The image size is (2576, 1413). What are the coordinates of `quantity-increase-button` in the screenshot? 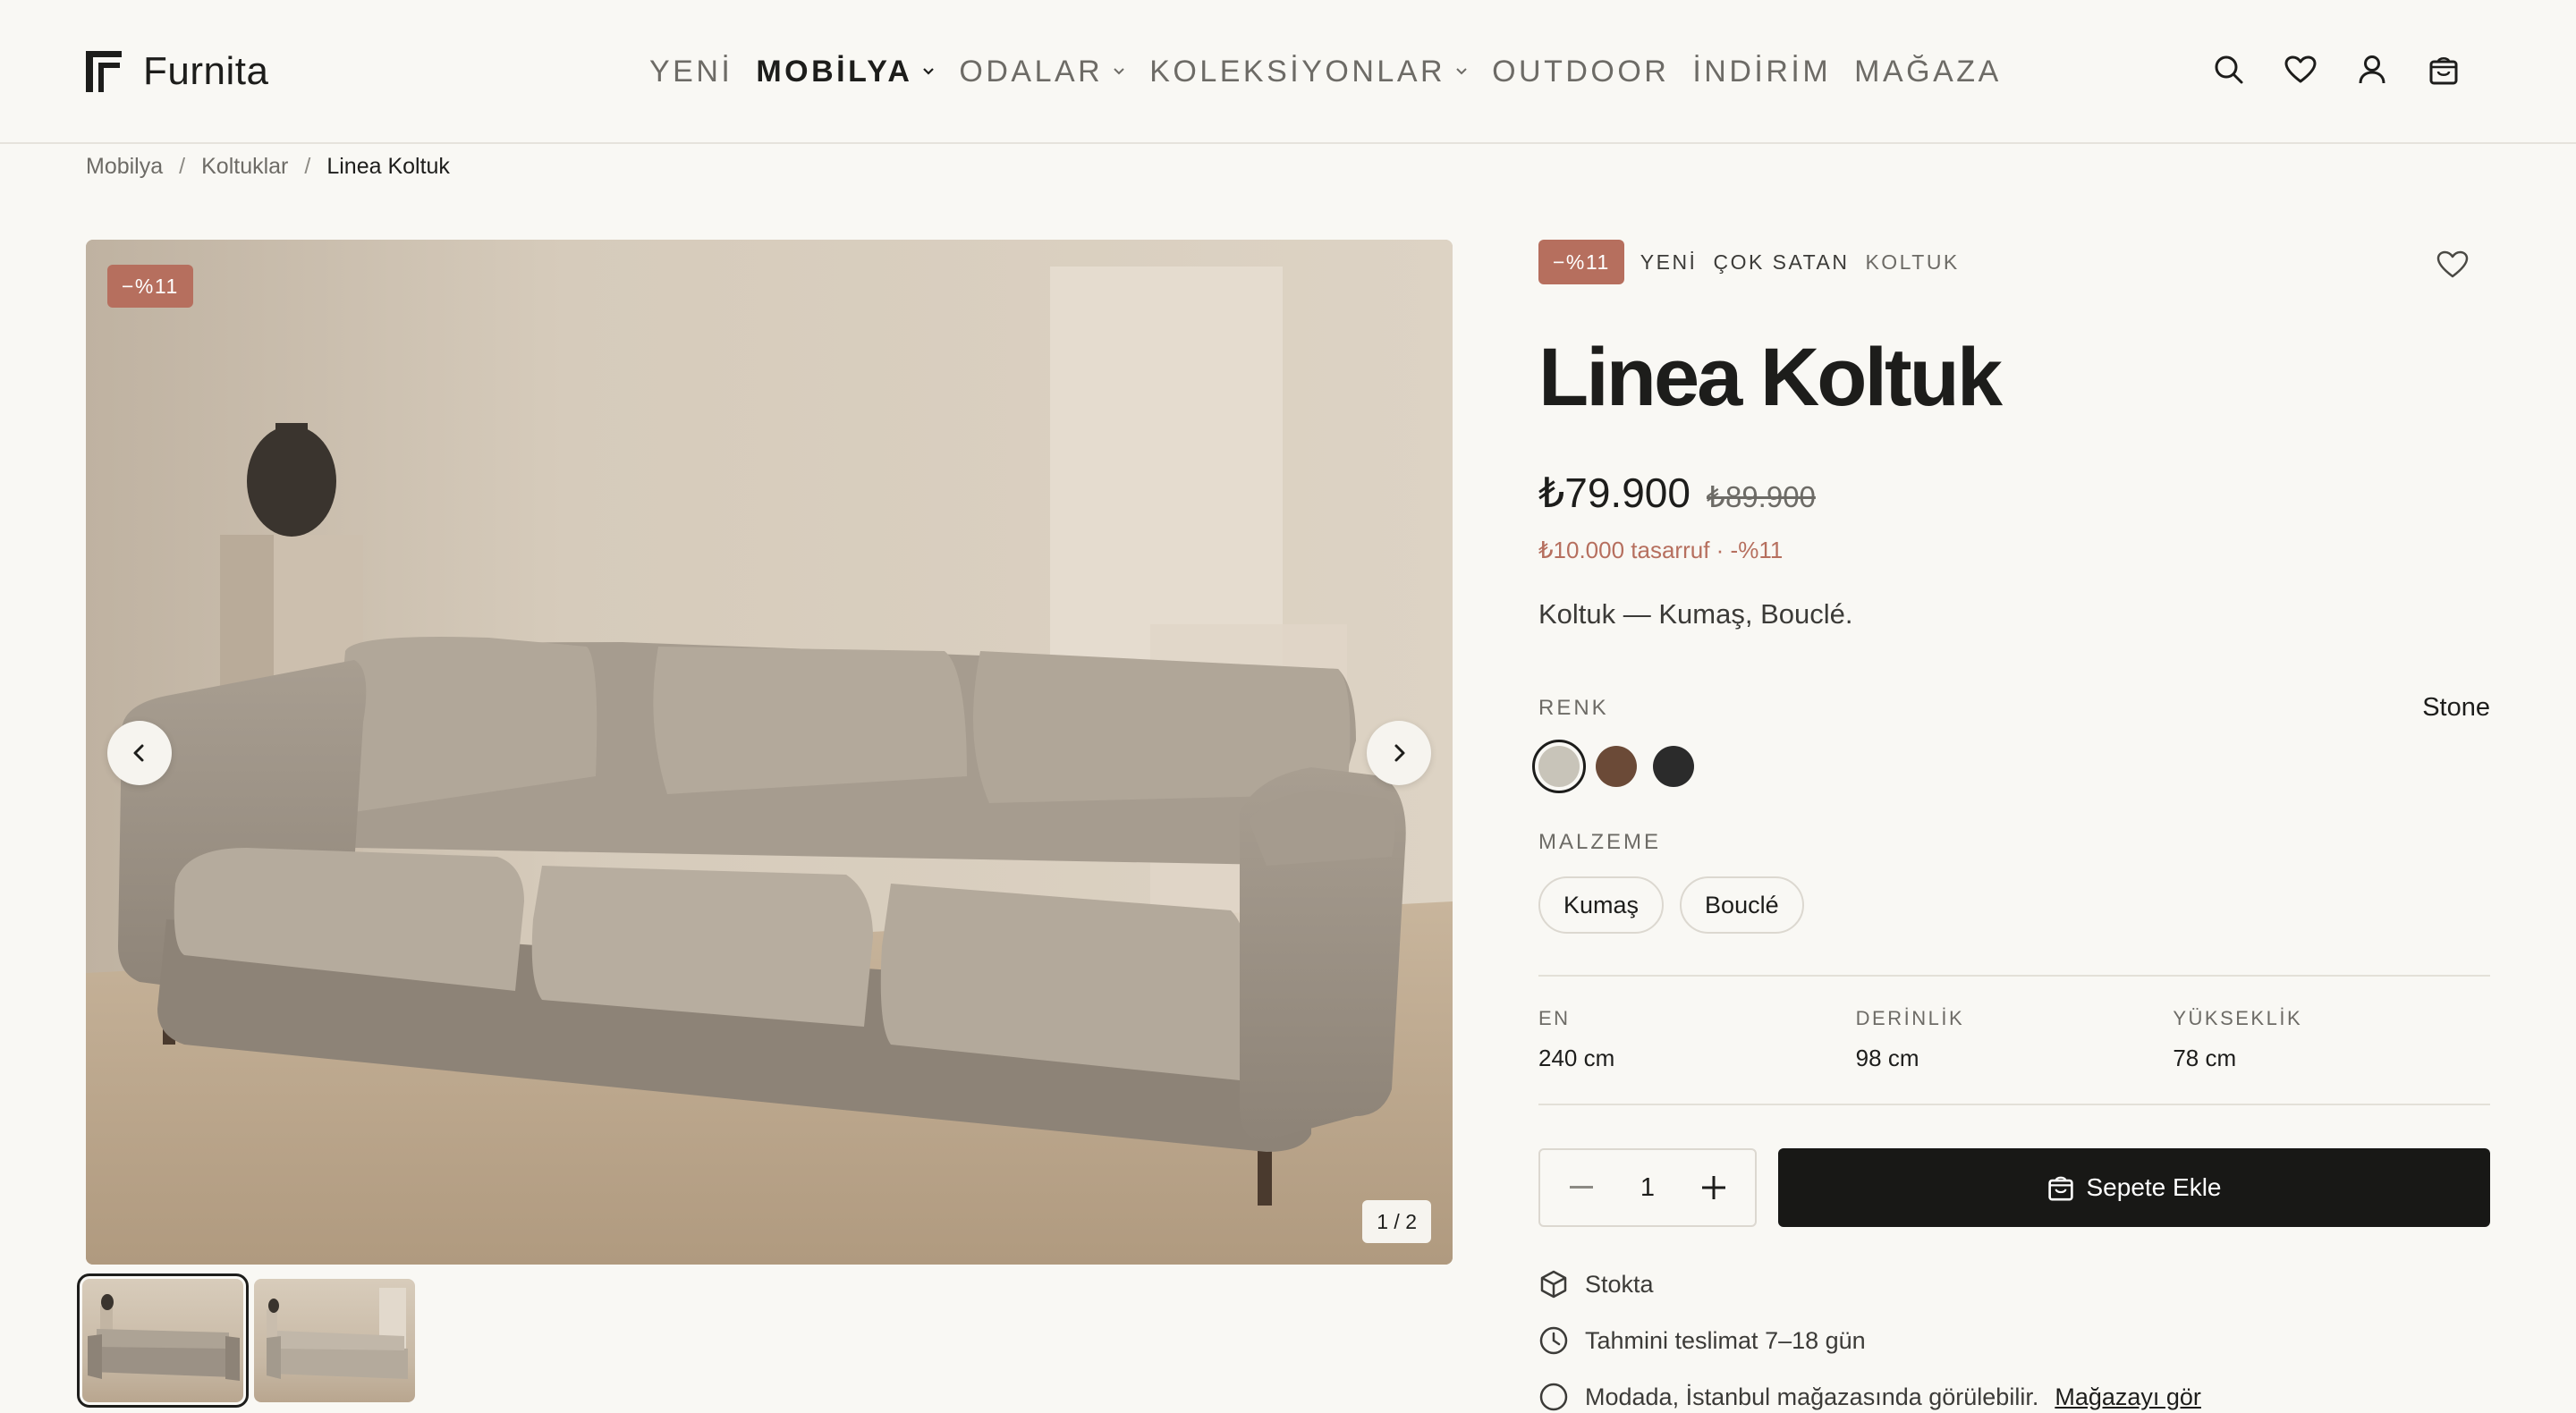 It's located at (1714, 1188).